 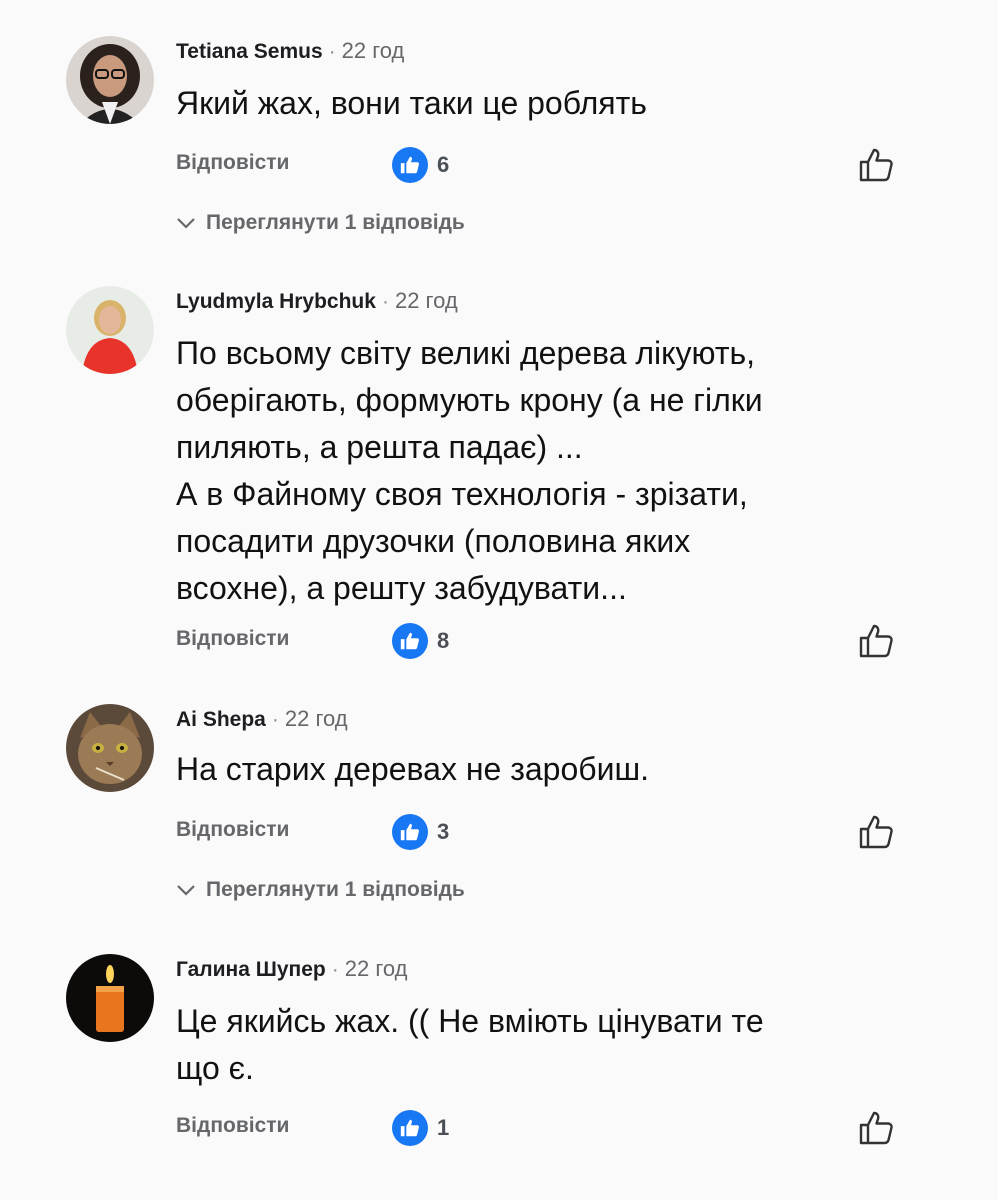 I want to click on comment-text-line: А в Файному своя технологія - зрізати,, so click(x=462, y=494).